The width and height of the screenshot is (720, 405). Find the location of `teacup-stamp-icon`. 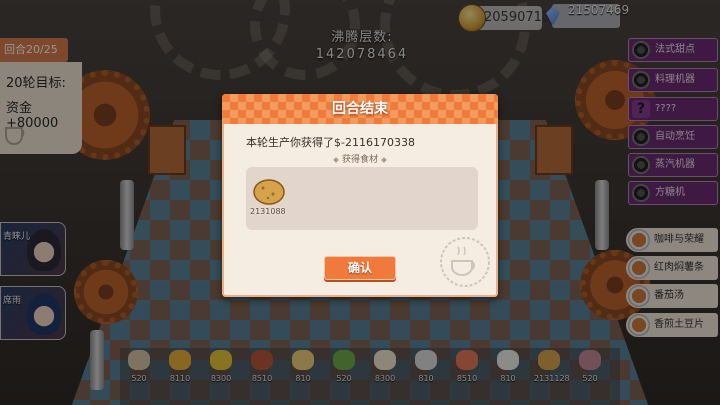

teacup-stamp-icon is located at coordinates (465, 262).